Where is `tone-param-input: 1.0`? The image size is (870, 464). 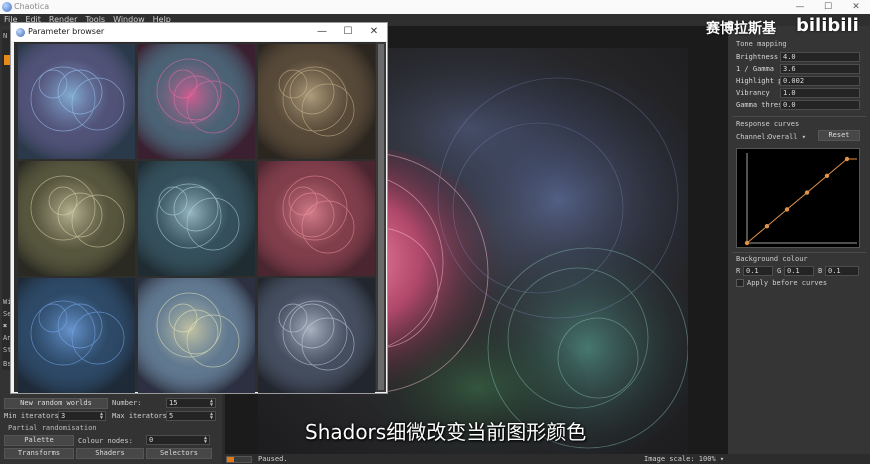 tone-param-input: 1.0 is located at coordinates (820, 93).